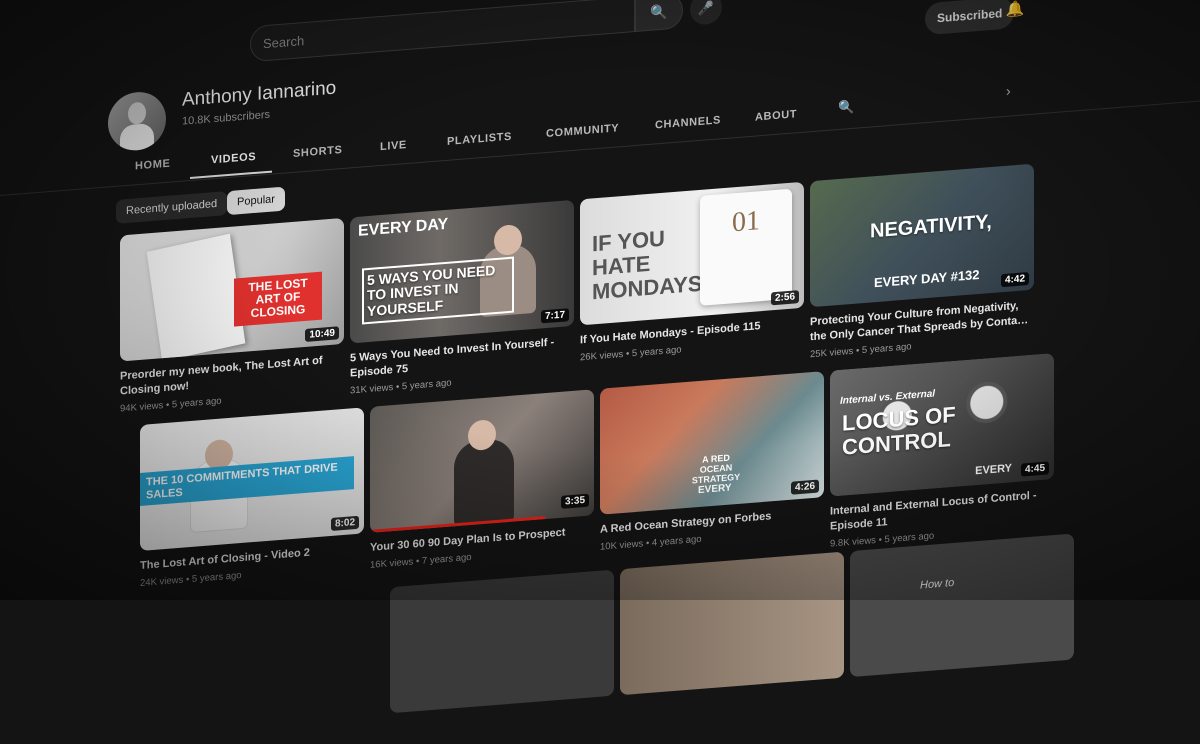  I want to click on tab-community: COMMUNITY, so click(582, 131).